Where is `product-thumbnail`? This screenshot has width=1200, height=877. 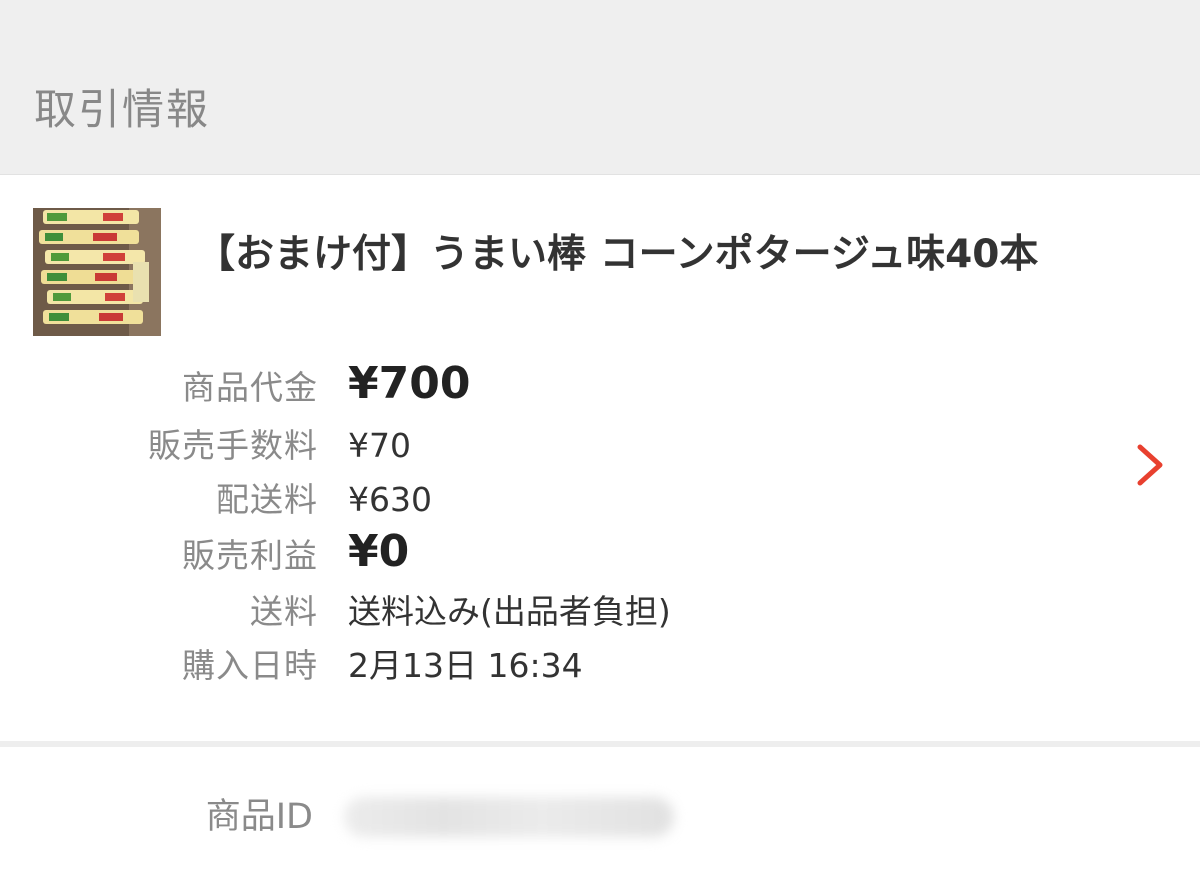 product-thumbnail is located at coordinates (97, 272).